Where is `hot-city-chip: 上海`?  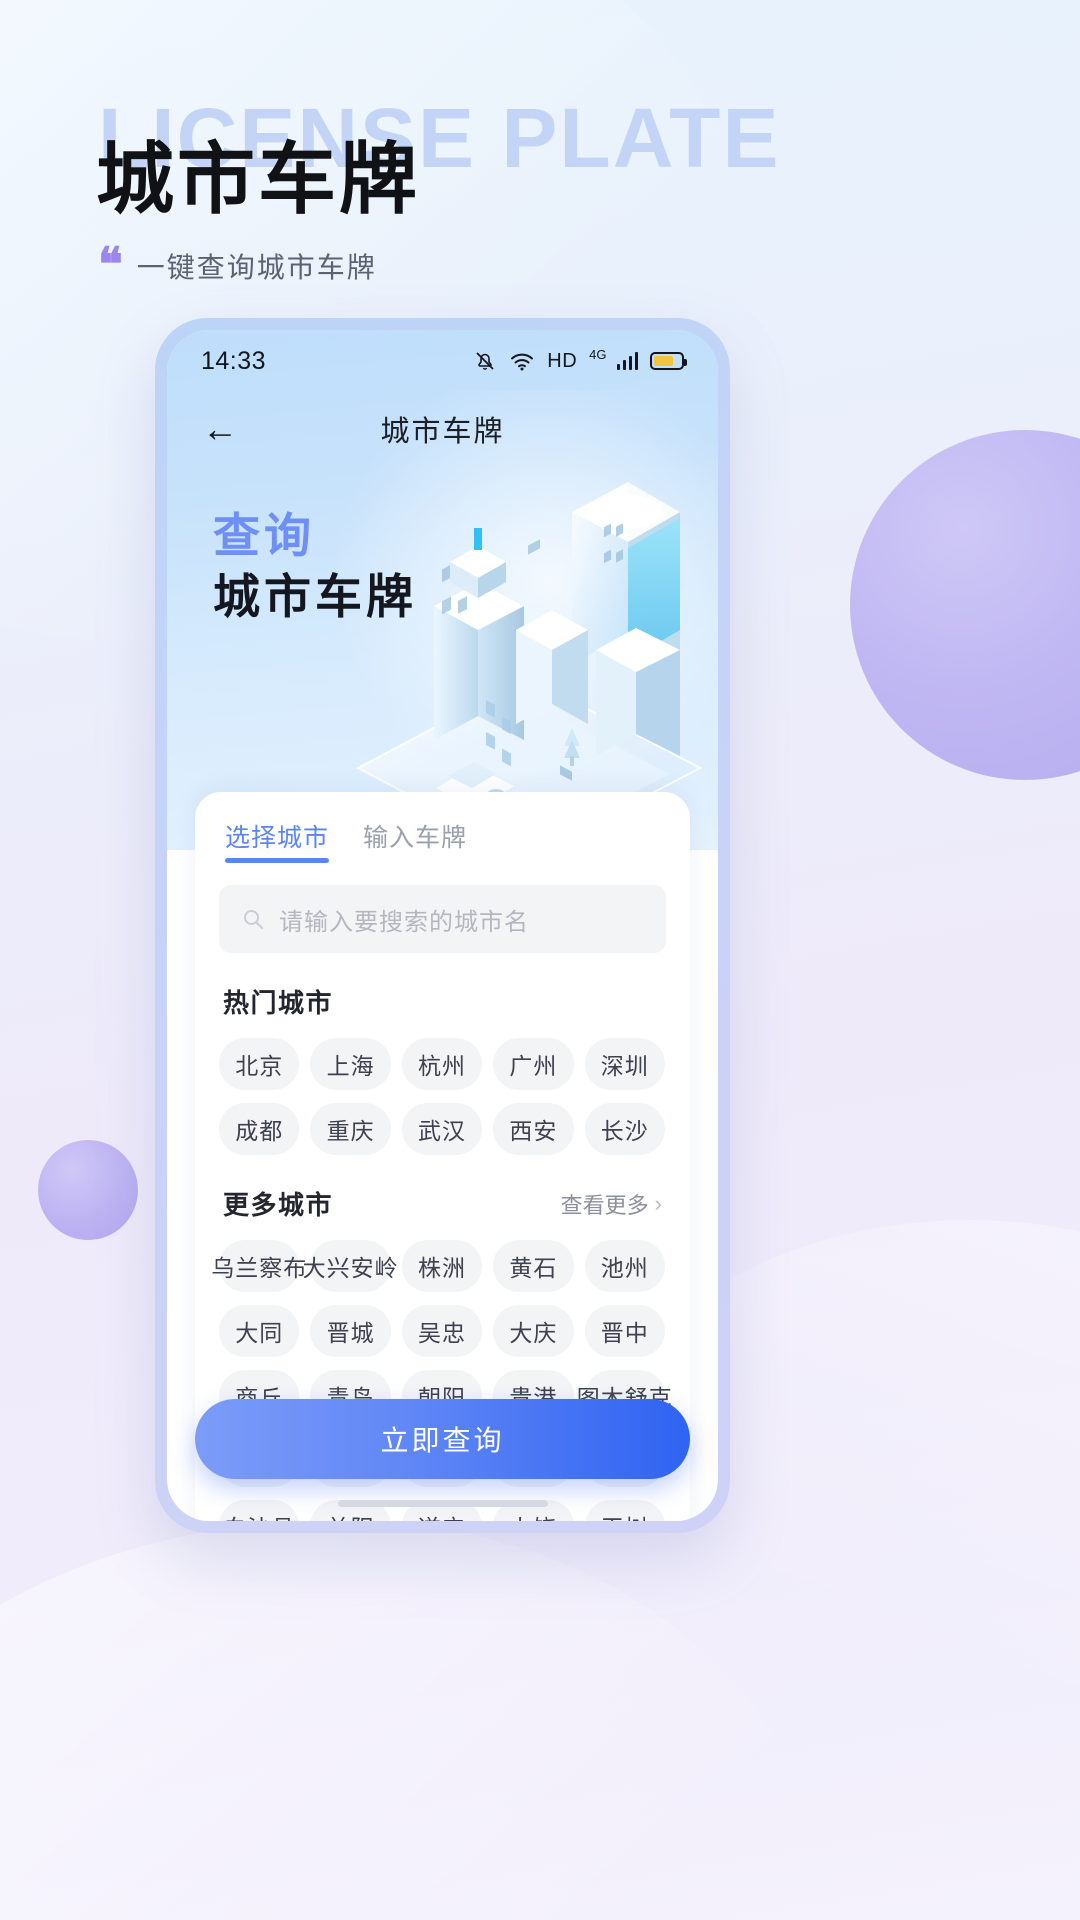 hot-city-chip: 上海 is located at coordinates (350, 1064).